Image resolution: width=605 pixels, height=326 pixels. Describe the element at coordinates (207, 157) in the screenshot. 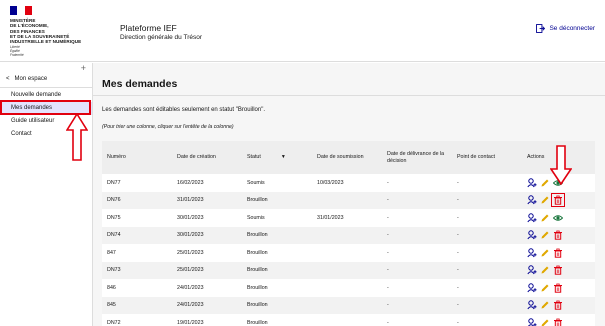

I see `col-header-date-creation: Date de création` at that location.